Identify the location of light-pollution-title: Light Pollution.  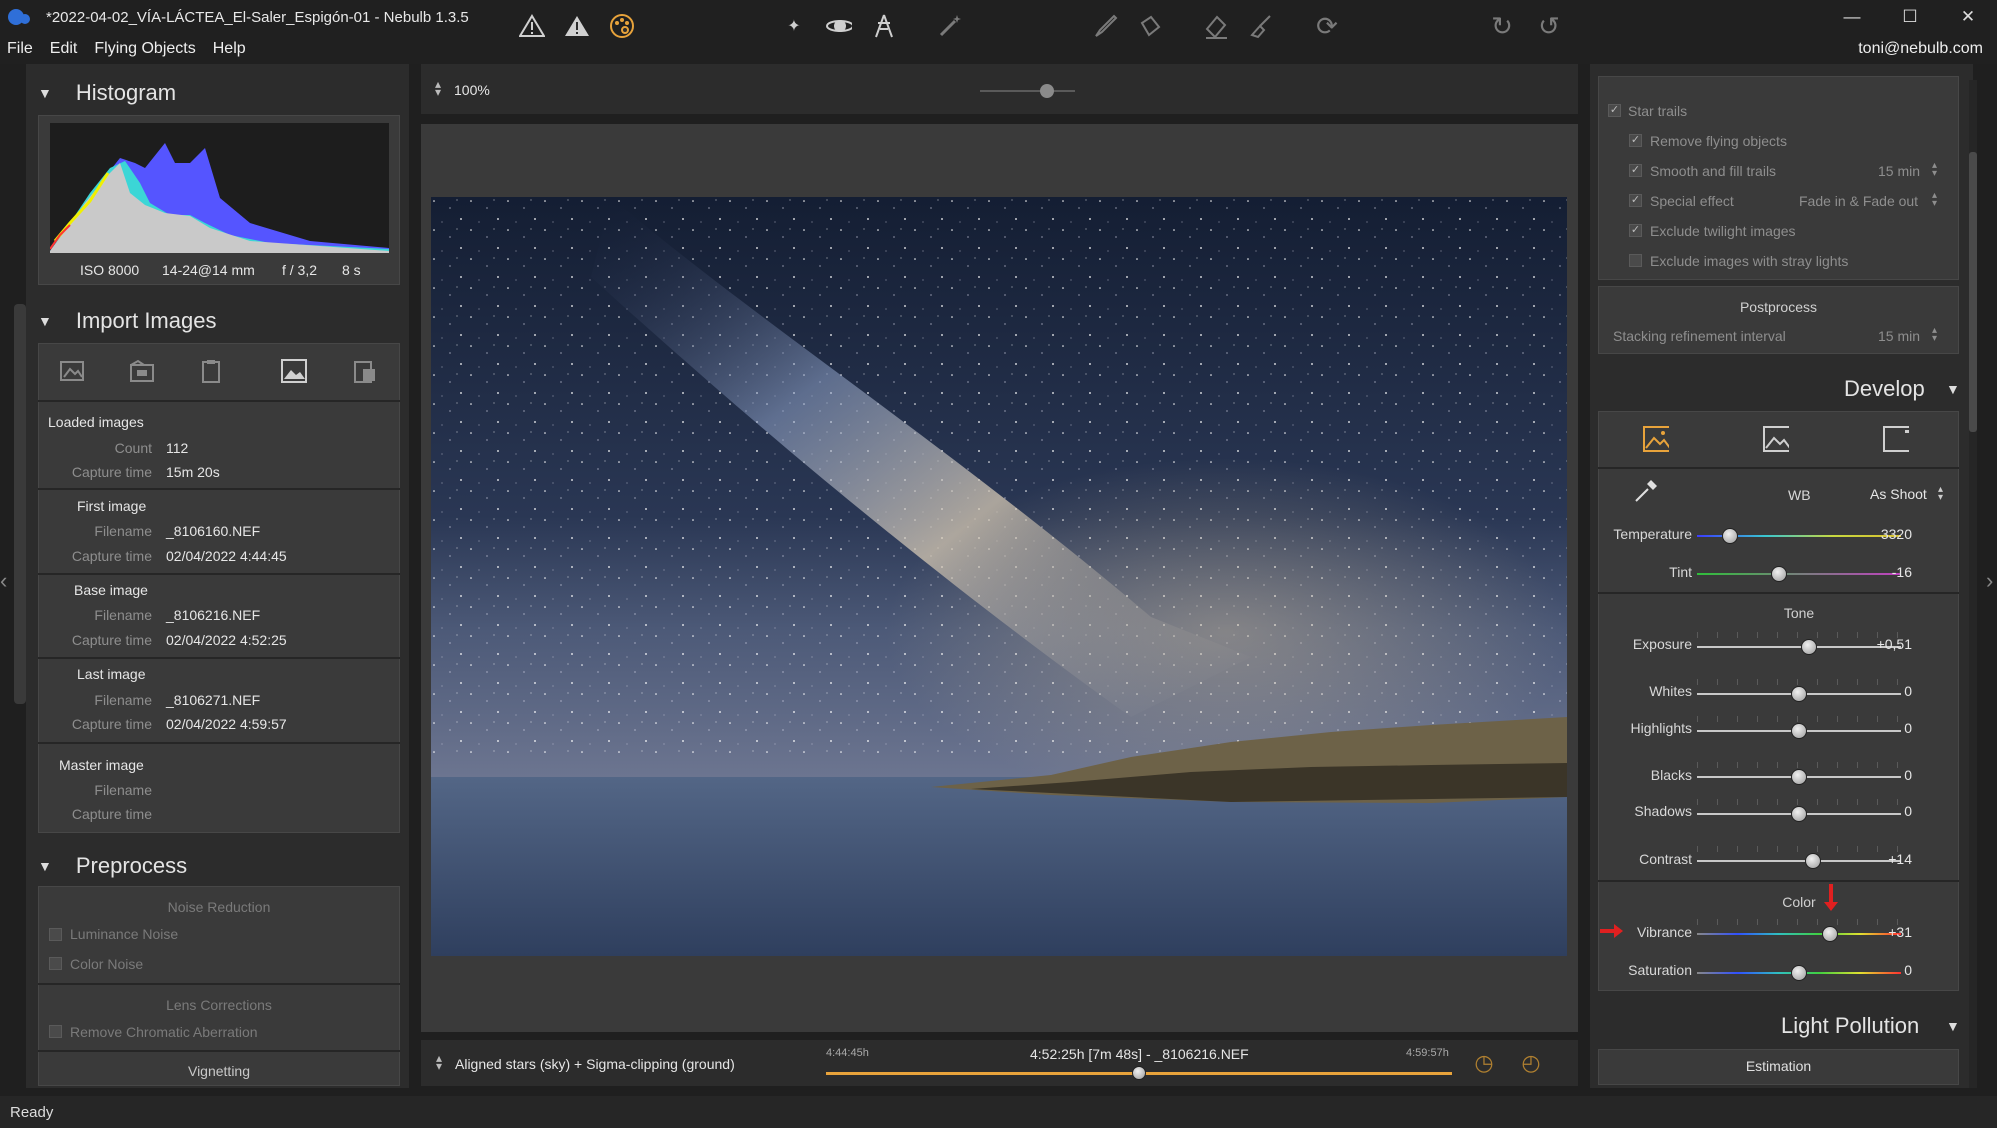
(1850, 1026).